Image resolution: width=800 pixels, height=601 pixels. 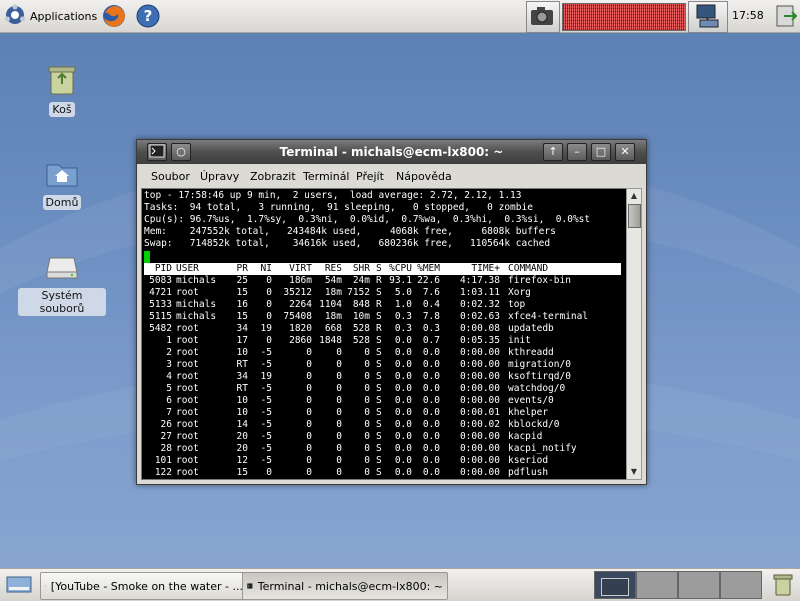 I want to click on clock: 17:58, so click(x=748, y=15).